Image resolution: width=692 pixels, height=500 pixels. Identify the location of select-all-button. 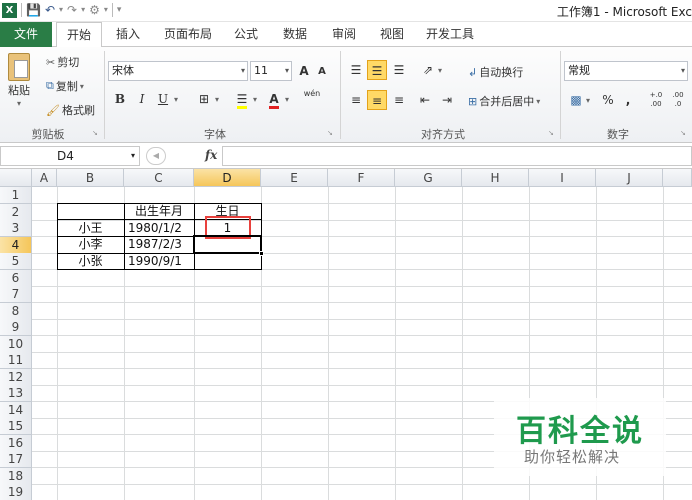
(16, 178).